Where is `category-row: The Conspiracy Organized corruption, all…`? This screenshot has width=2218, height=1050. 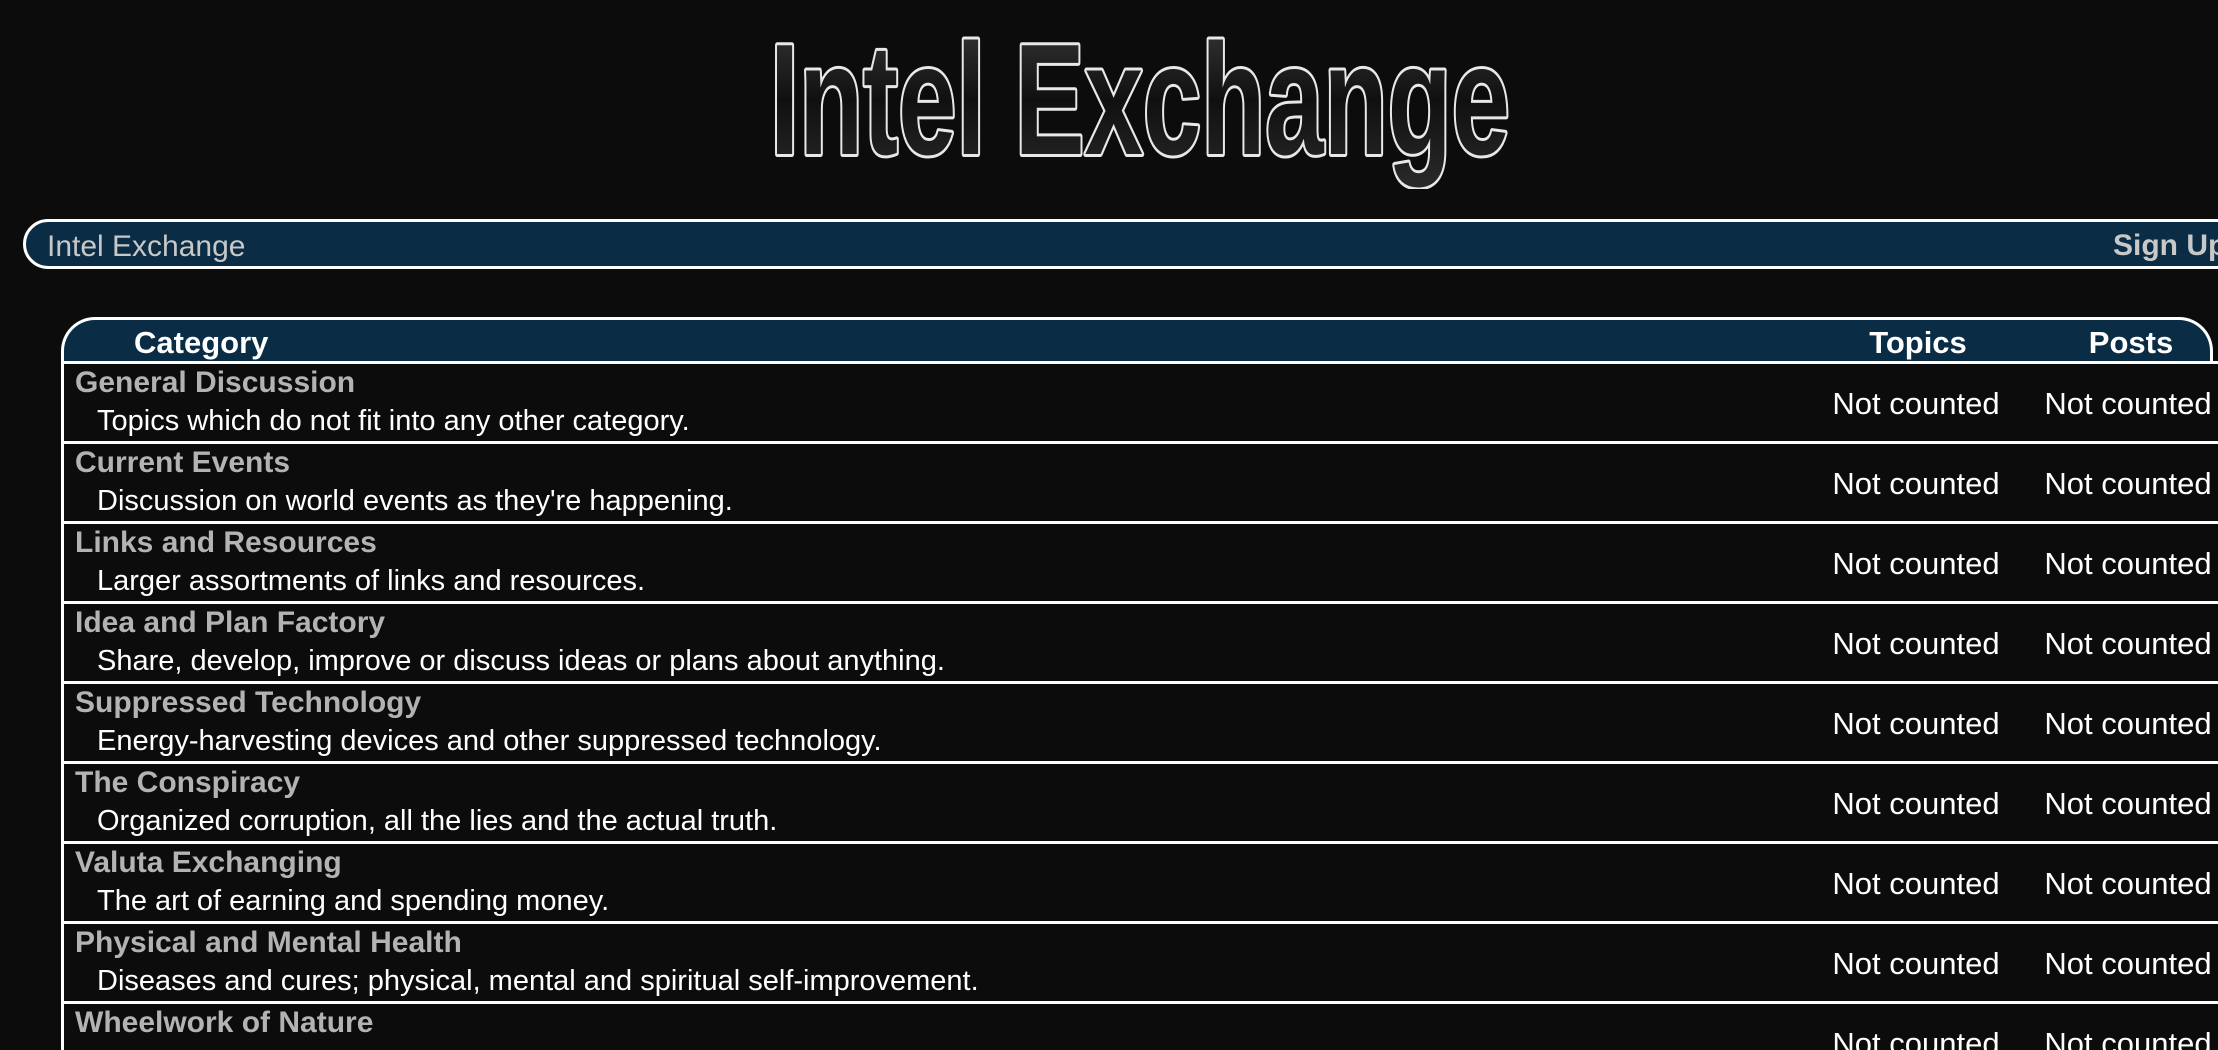
category-row: The Conspiracy Organized corruption, all… is located at coordinates (1141, 801).